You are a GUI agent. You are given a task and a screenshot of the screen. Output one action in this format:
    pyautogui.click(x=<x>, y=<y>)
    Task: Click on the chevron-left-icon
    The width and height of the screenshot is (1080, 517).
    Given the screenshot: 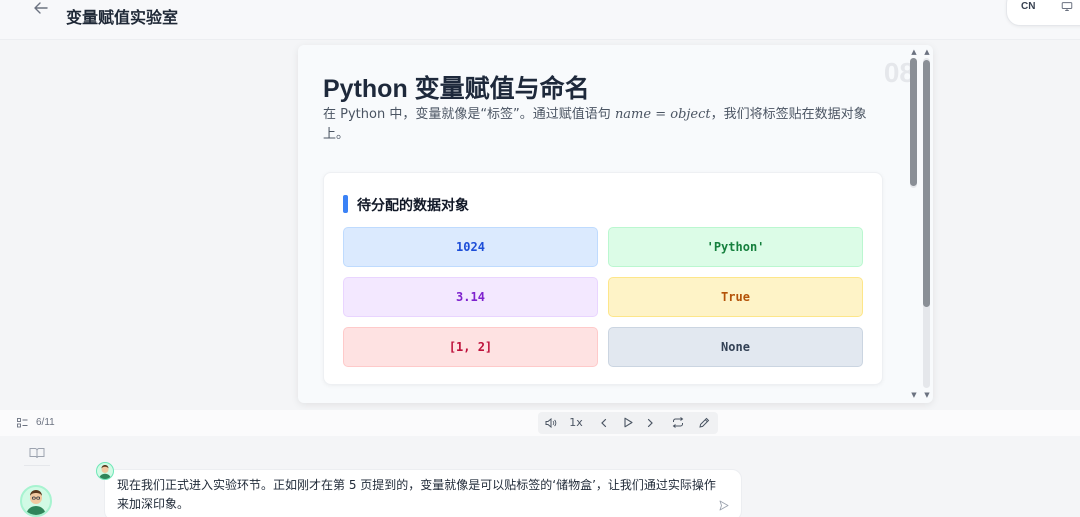 What is the action you would take?
    pyautogui.click(x=604, y=423)
    